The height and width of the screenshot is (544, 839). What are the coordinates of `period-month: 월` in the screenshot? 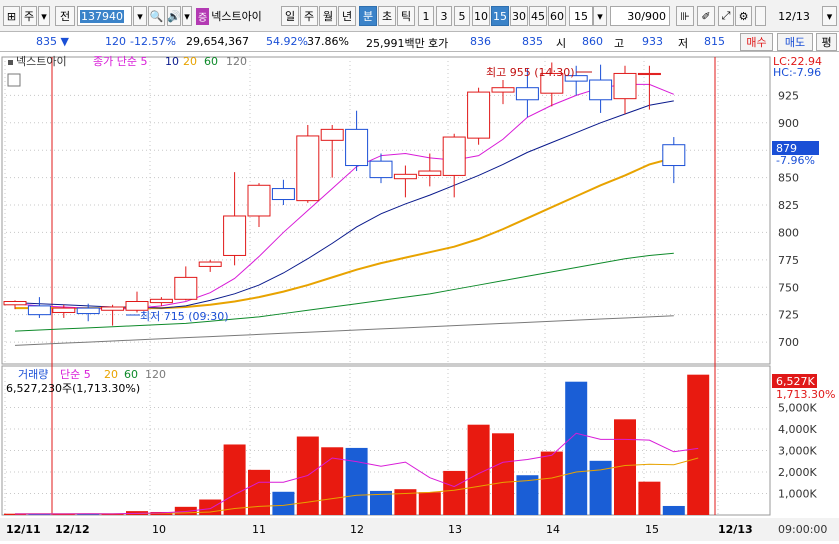 It's located at (328, 16).